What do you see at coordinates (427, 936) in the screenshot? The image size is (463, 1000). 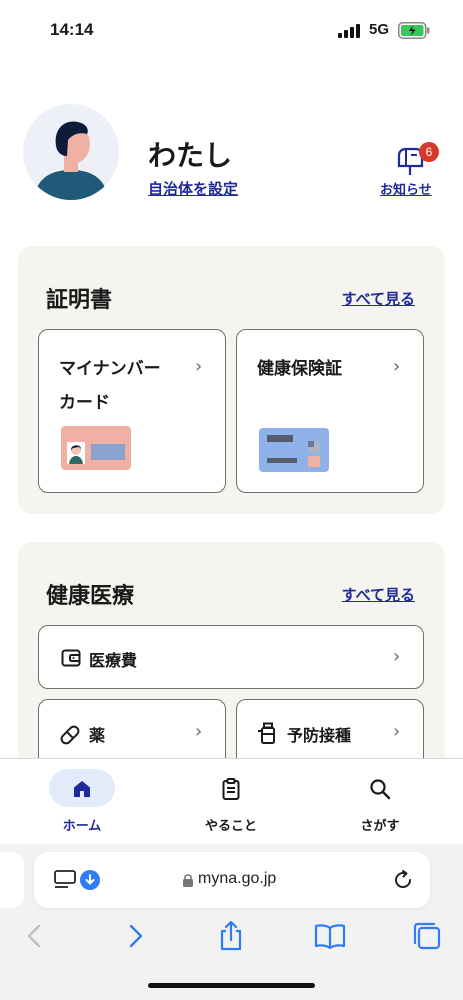 I see `tabs-icon` at bounding box center [427, 936].